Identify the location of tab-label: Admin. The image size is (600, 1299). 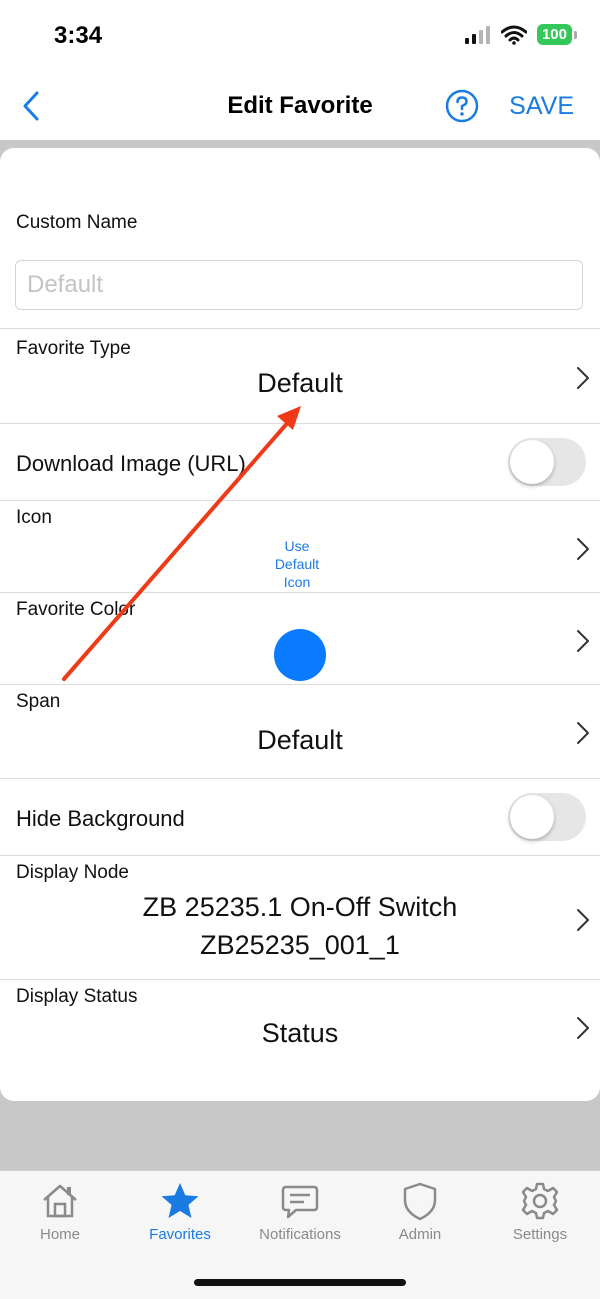
(420, 1234).